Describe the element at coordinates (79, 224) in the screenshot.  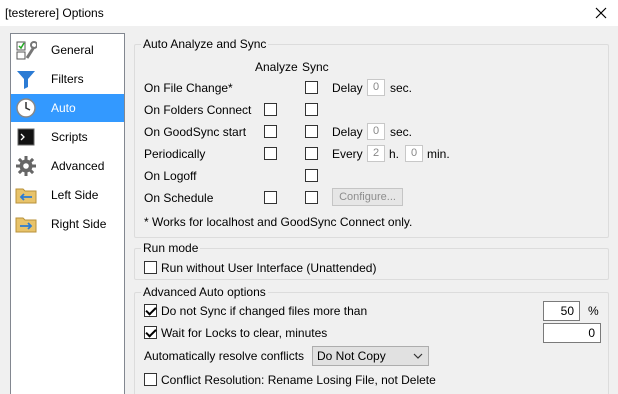
I see `sidebar-item-label: Right Side` at that location.